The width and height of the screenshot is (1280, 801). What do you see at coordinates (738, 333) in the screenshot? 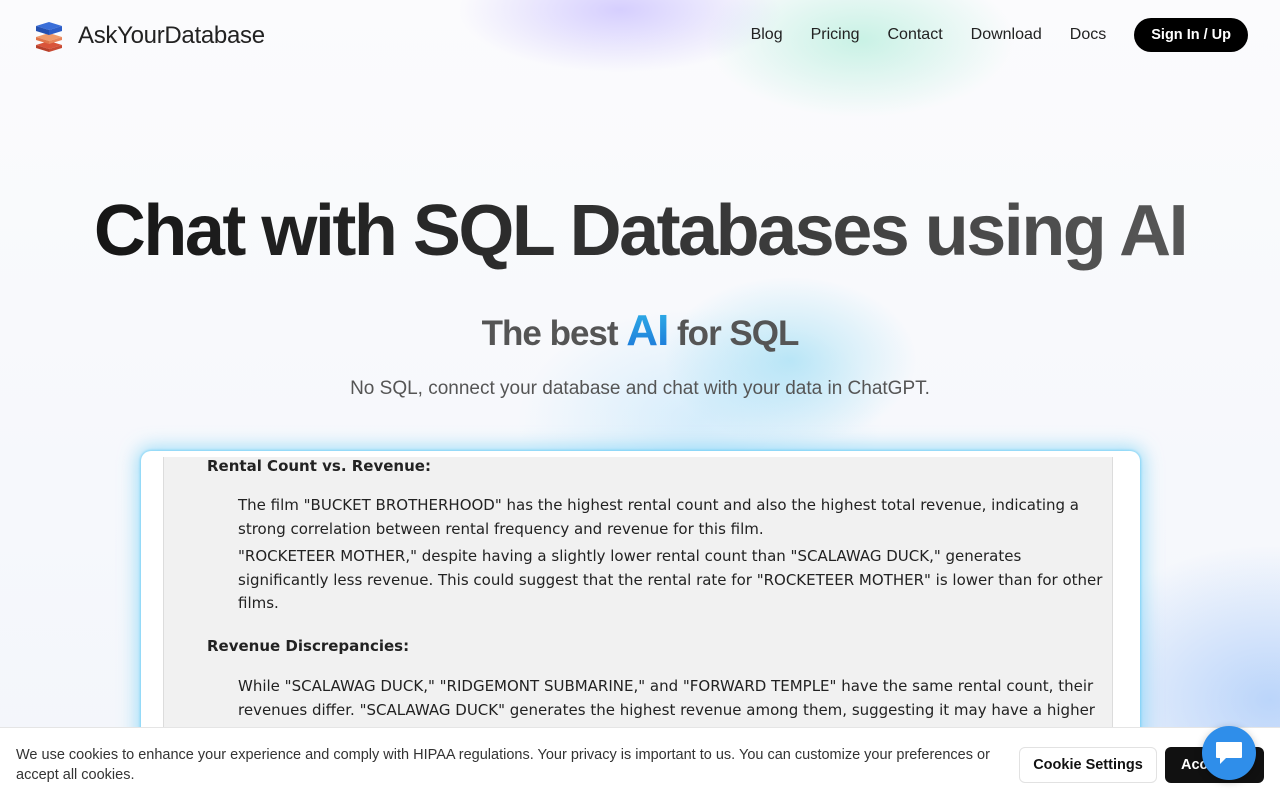
I see `tagline-suffix: for SQL` at bounding box center [738, 333].